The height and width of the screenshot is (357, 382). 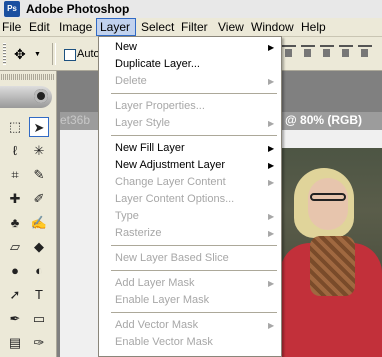 I want to click on photoshop-logo-icon: Ps, so click(x=12, y=9).